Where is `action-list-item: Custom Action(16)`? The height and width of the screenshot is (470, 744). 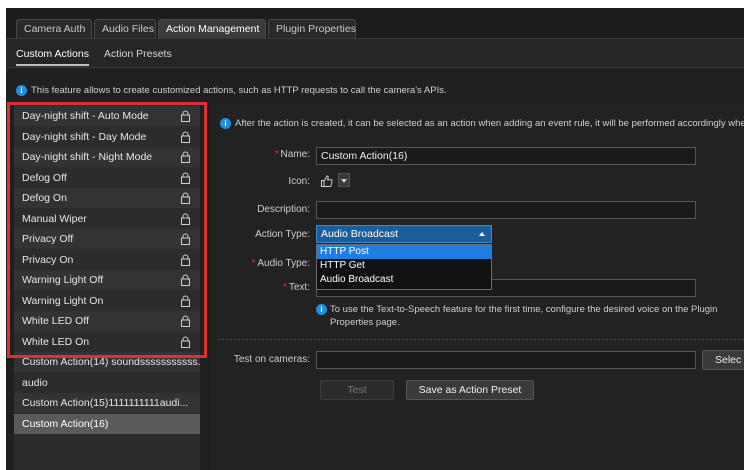
action-list-item: Custom Action(16) is located at coordinates (107, 423).